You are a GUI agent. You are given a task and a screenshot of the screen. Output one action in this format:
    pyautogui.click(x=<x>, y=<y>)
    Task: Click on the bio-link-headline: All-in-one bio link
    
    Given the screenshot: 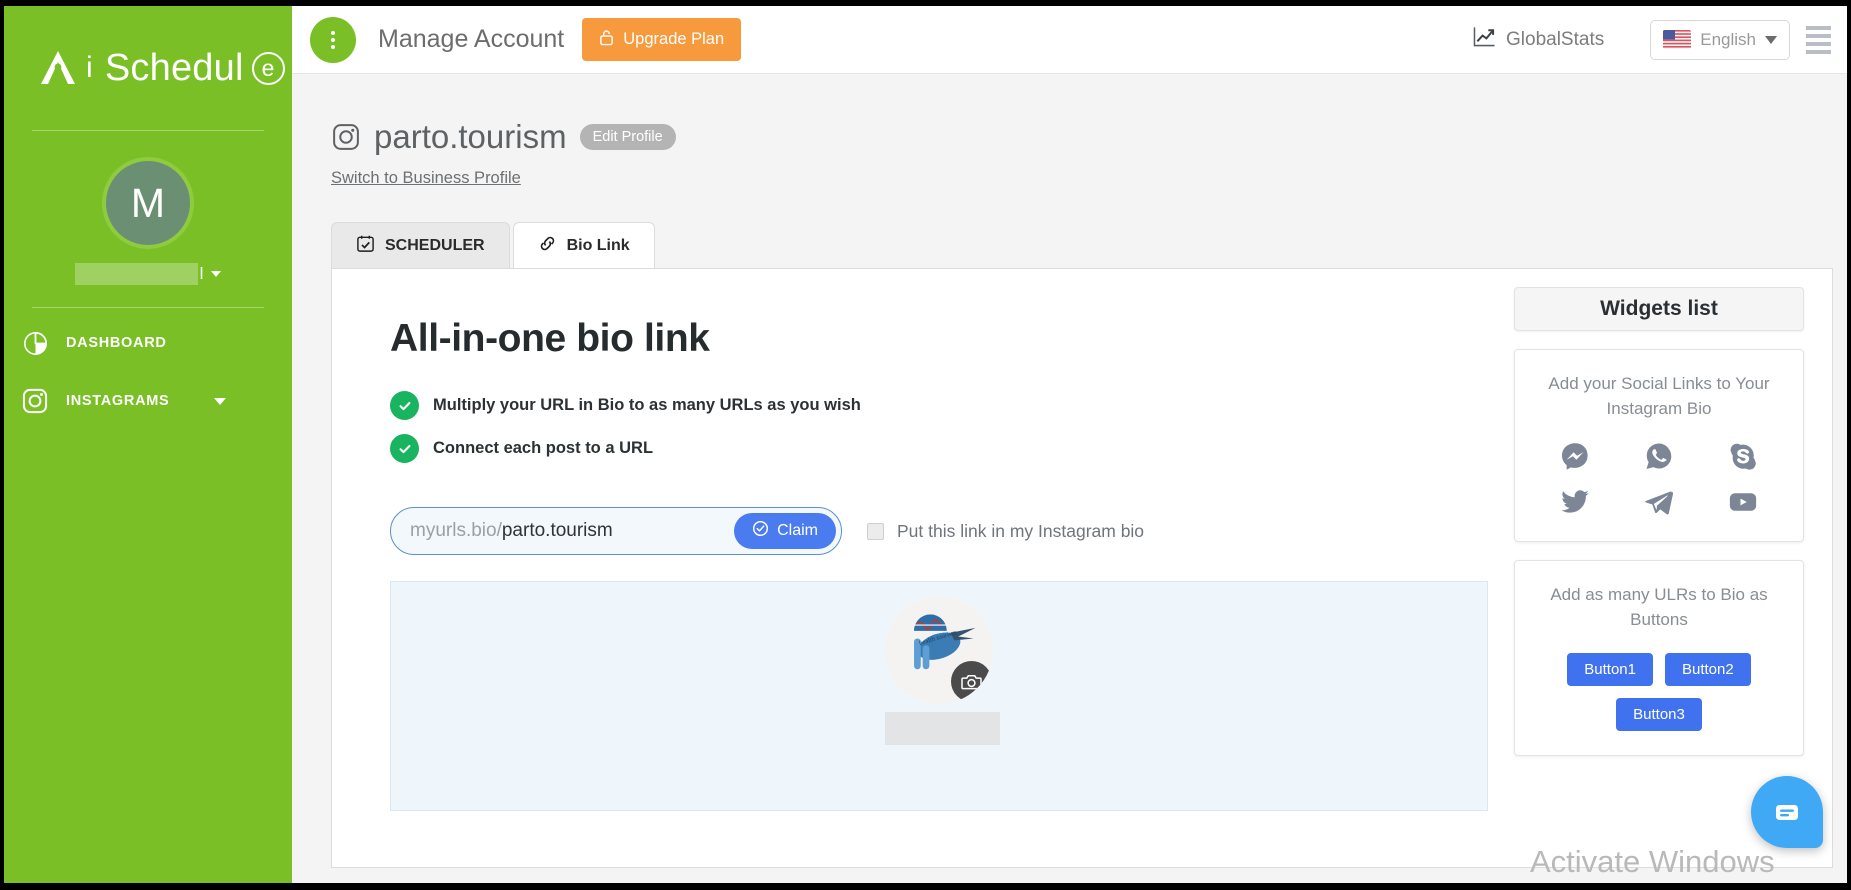 What is the action you would take?
    pyautogui.click(x=550, y=338)
    